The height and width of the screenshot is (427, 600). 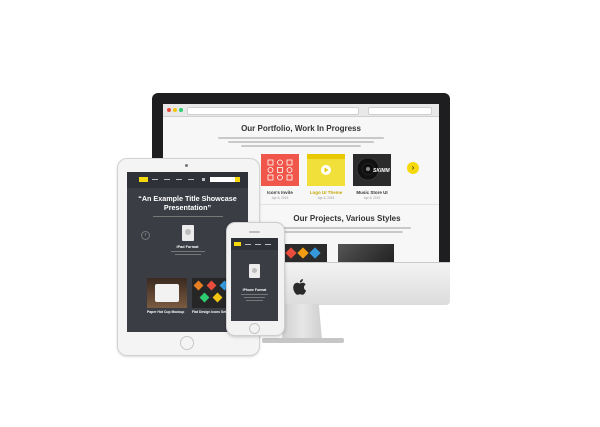 I want to click on hero-title-line2: Presentation”, so click(x=187, y=207).